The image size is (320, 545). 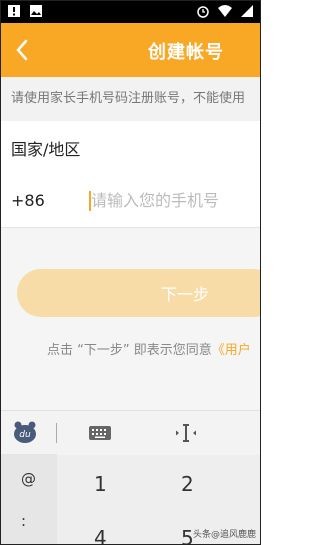 I want to click on country-selector: 国家/地区, so click(x=130, y=147).